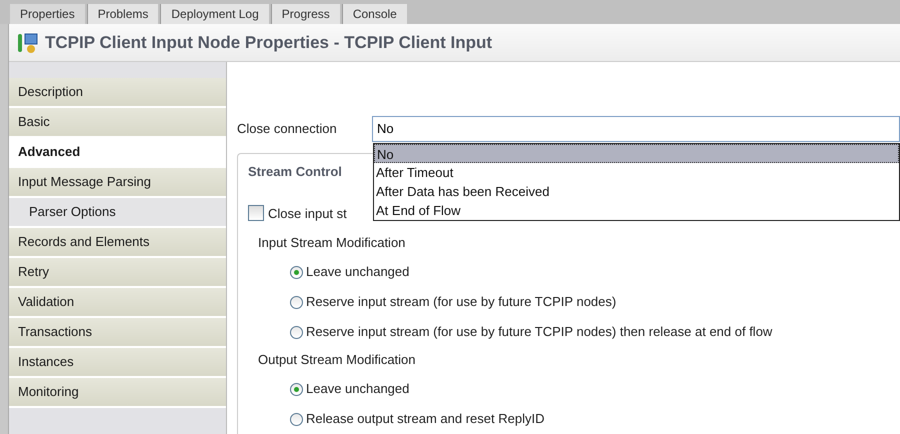  What do you see at coordinates (117, 123) in the screenshot?
I see `sidebar-item: Basic` at bounding box center [117, 123].